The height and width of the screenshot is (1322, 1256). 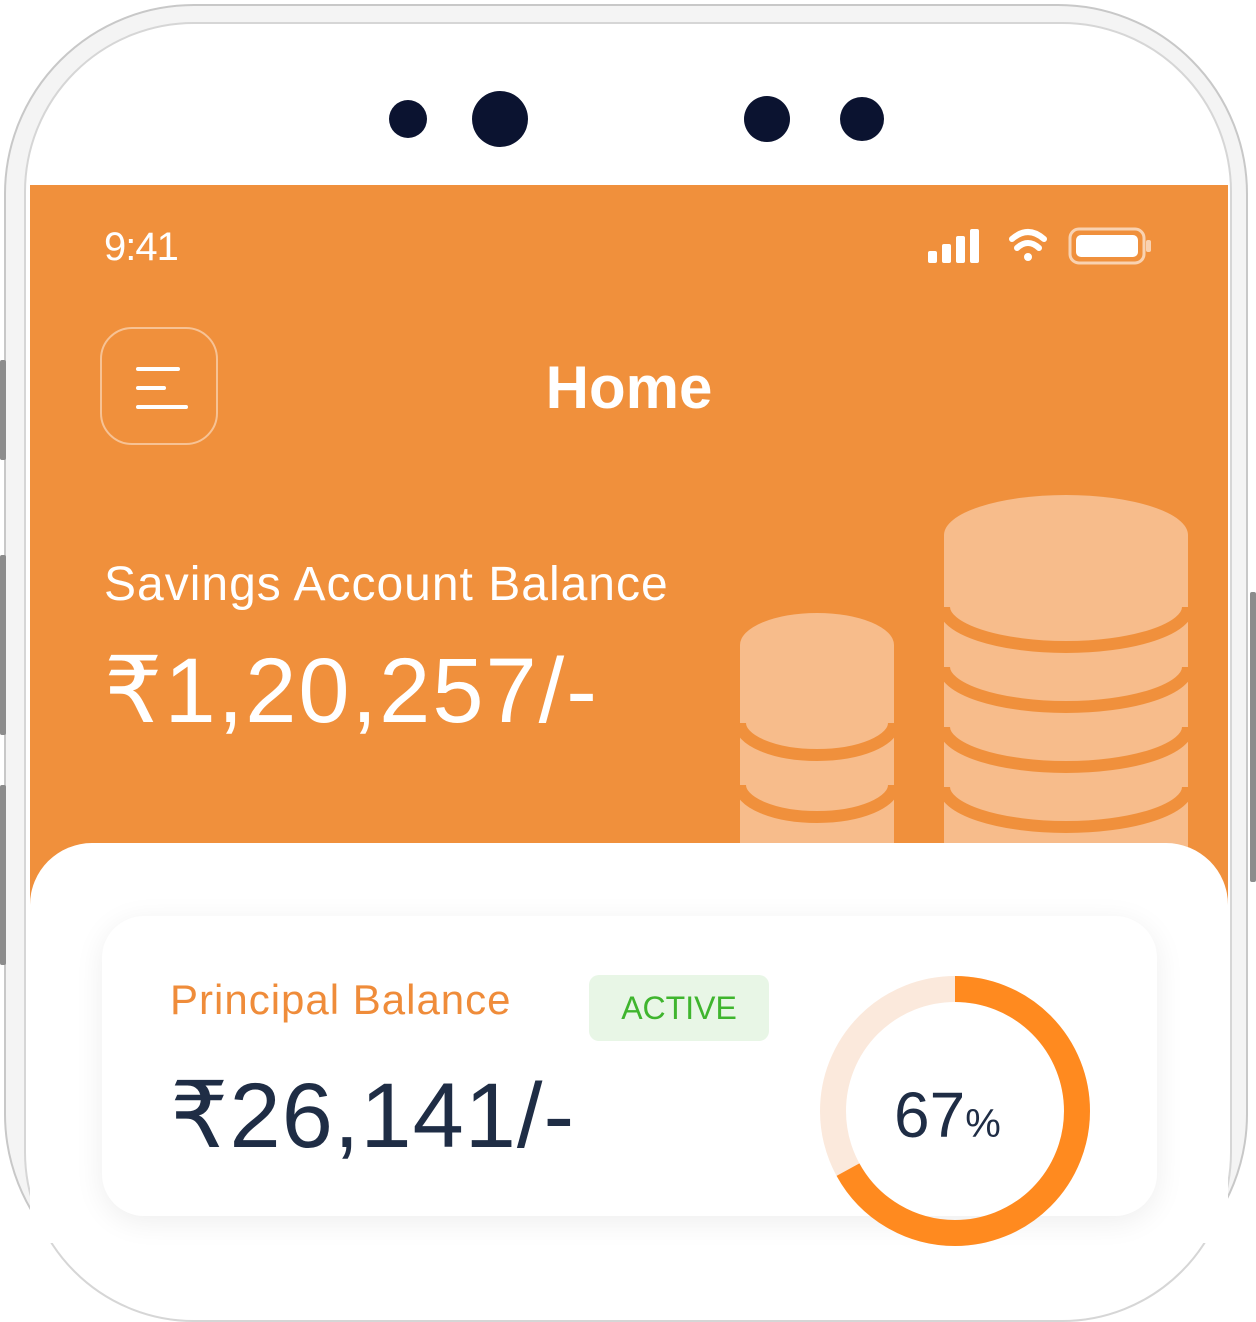 I want to click on savings-balance-label: Savings Account Balance, so click(x=386, y=584).